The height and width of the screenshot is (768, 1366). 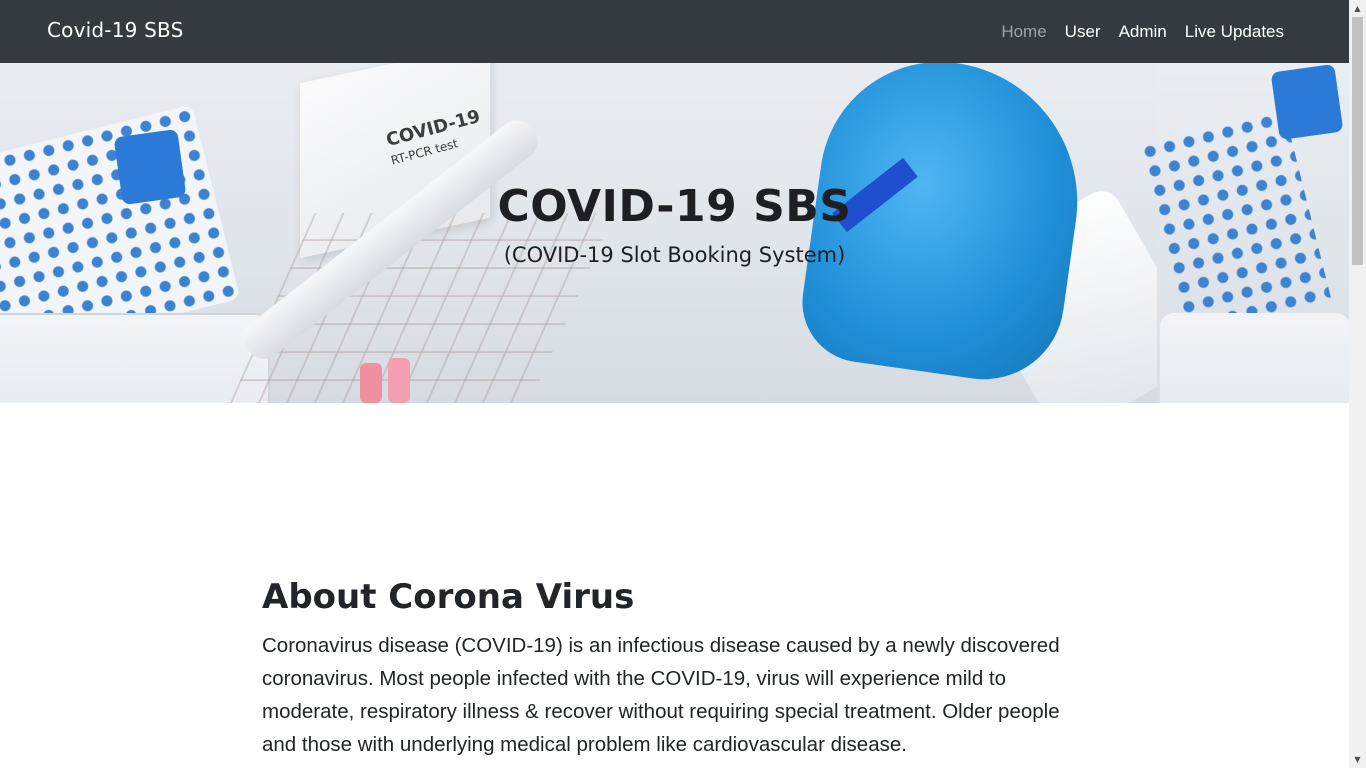 I want to click on nav-link-home: Home, so click(x=1023, y=32).